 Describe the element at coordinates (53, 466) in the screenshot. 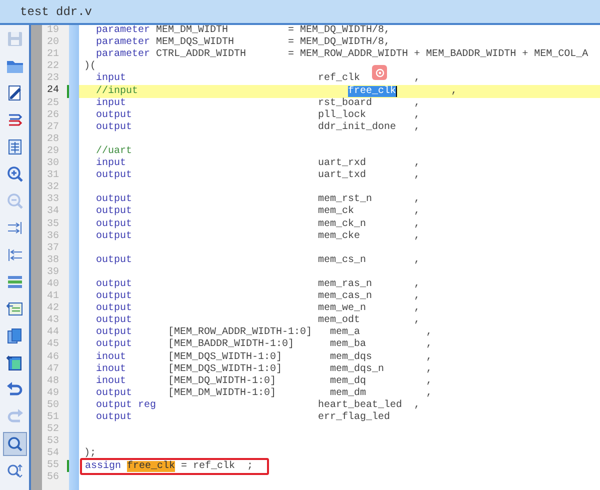

I see `line-number: 55` at that location.